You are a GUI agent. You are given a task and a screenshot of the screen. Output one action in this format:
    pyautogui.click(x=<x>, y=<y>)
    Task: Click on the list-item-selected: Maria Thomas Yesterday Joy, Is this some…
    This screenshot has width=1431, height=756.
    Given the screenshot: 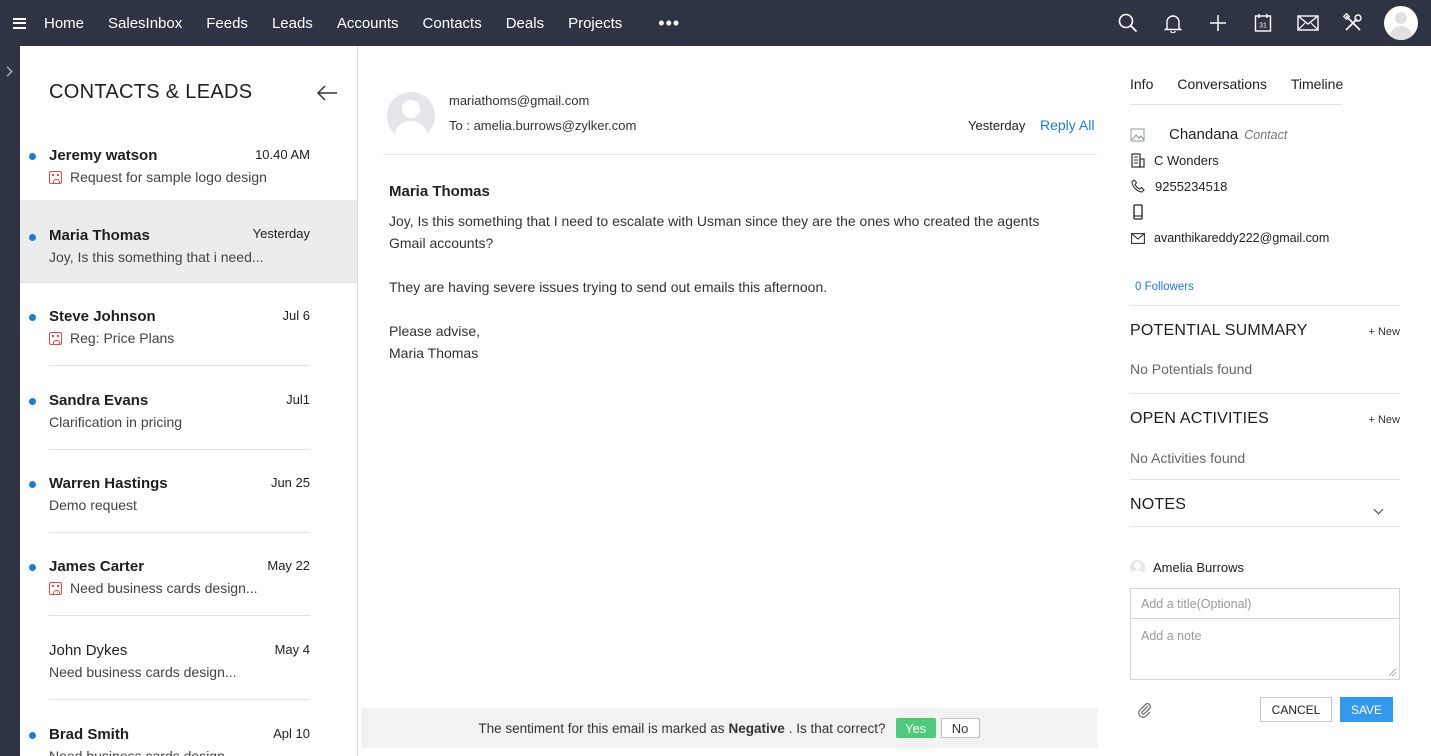 What is the action you would take?
    pyautogui.click(x=188, y=241)
    